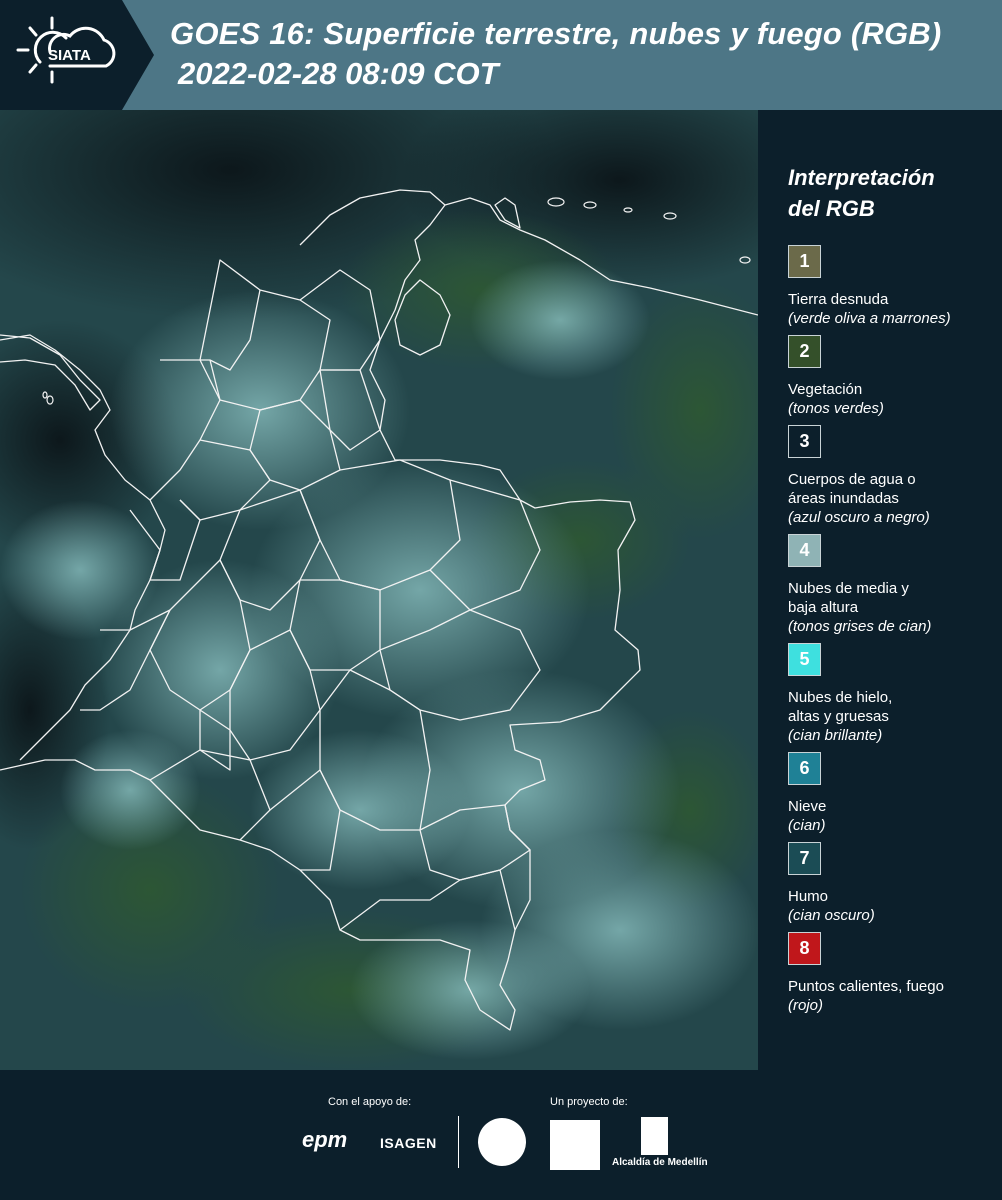  Describe the element at coordinates (804, 659) in the screenshot. I see `swatch-5: 5` at that location.